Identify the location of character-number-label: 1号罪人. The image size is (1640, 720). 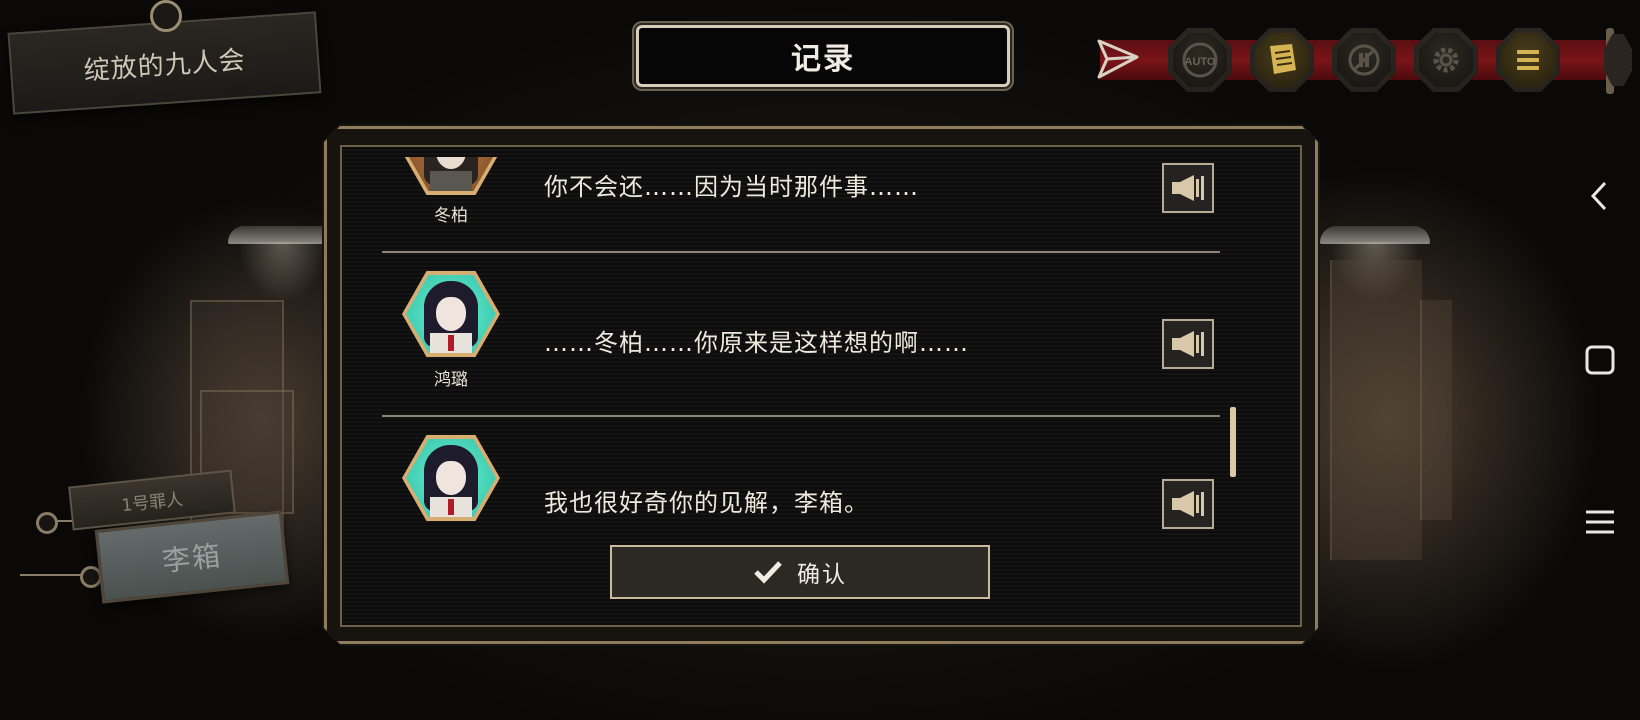
(152, 502).